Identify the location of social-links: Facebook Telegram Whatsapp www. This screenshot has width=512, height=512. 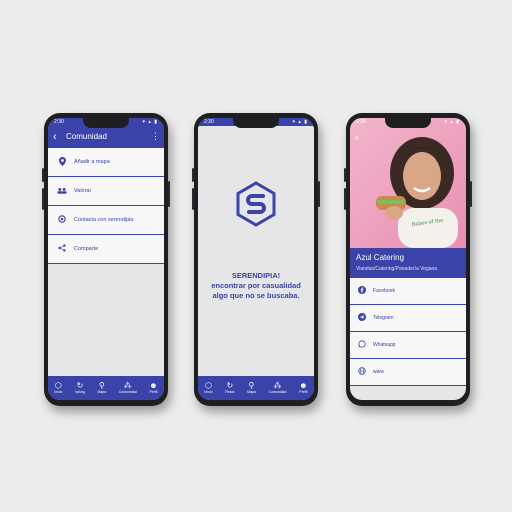
(408, 332).